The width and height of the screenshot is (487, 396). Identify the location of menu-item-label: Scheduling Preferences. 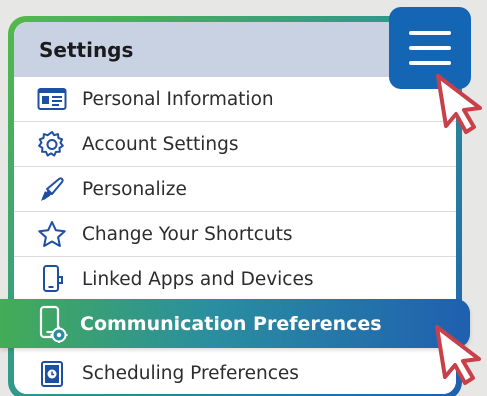
(190, 373).